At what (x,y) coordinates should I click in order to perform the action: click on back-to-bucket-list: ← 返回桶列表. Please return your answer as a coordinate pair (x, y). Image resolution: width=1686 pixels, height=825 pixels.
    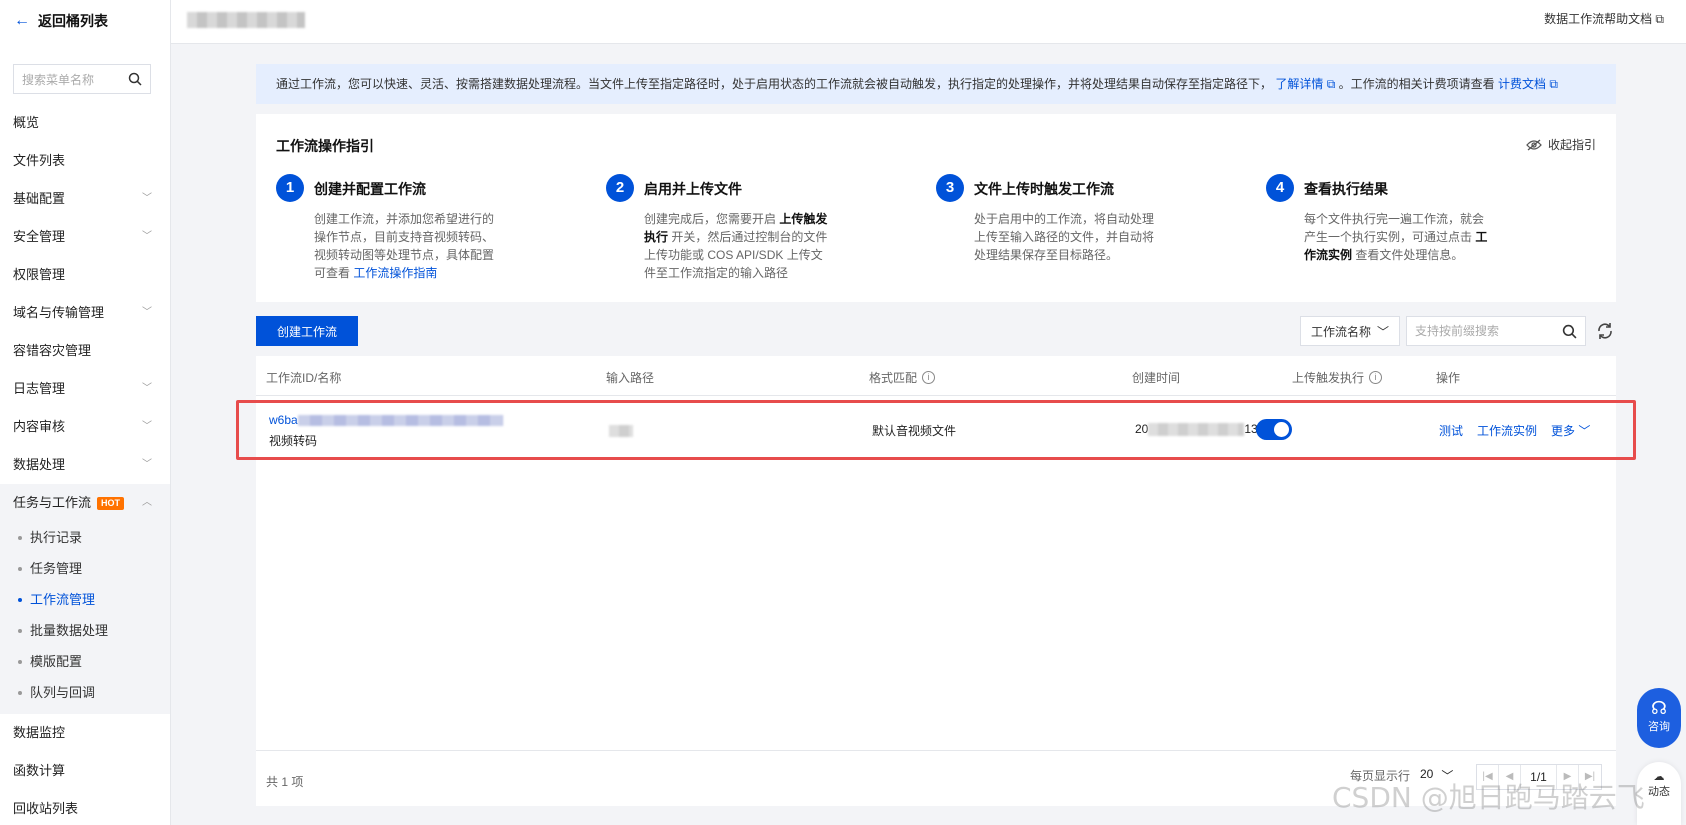
    Looking at the image, I should click on (61, 21).